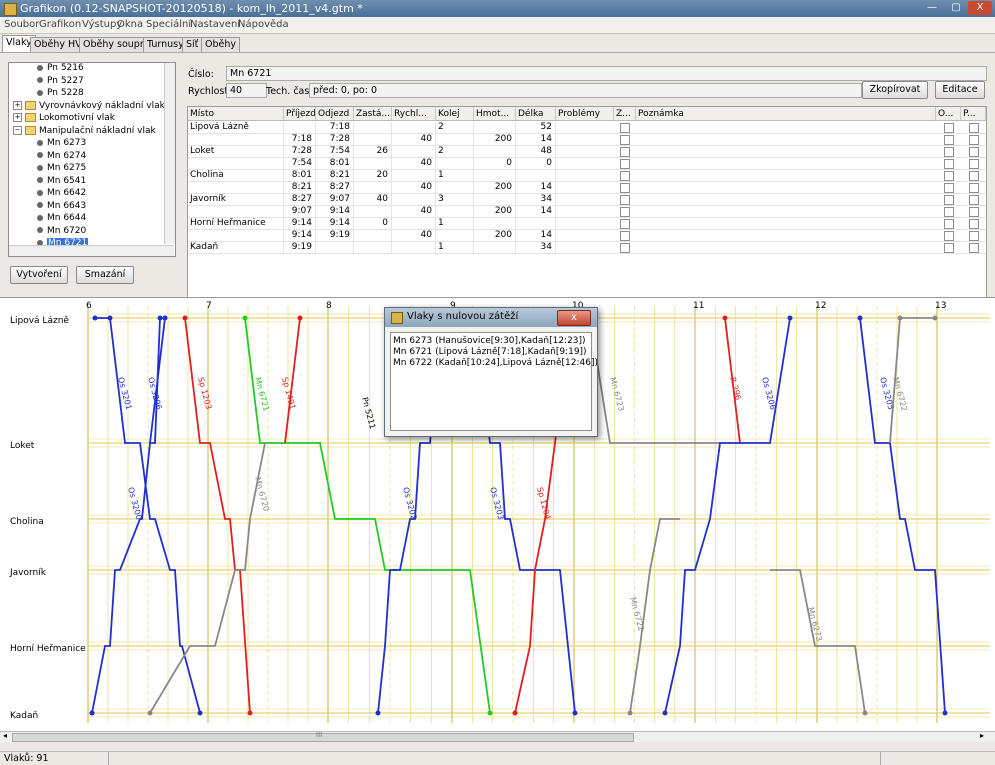 The height and width of the screenshot is (765, 995). Describe the element at coordinates (536, 151) in the screenshot. I see `table-cell: 48` at that location.